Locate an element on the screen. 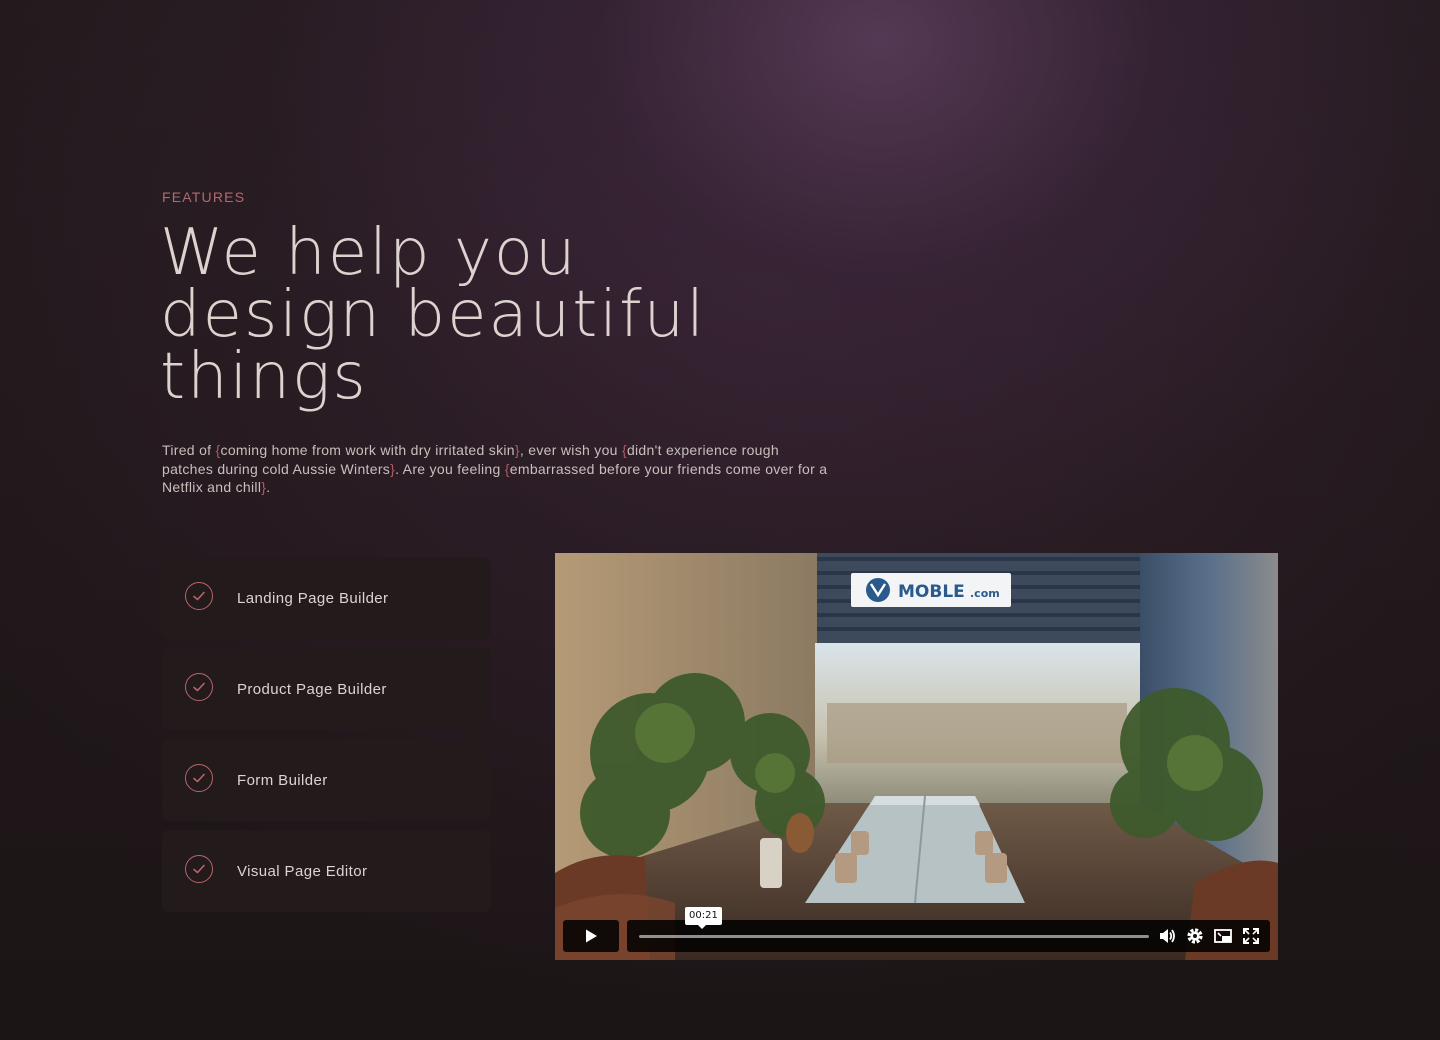 The width and height of the screenshot is (1440, 1040). feature-card-form-builder: Form Builder is located at coordinates (326, 780).